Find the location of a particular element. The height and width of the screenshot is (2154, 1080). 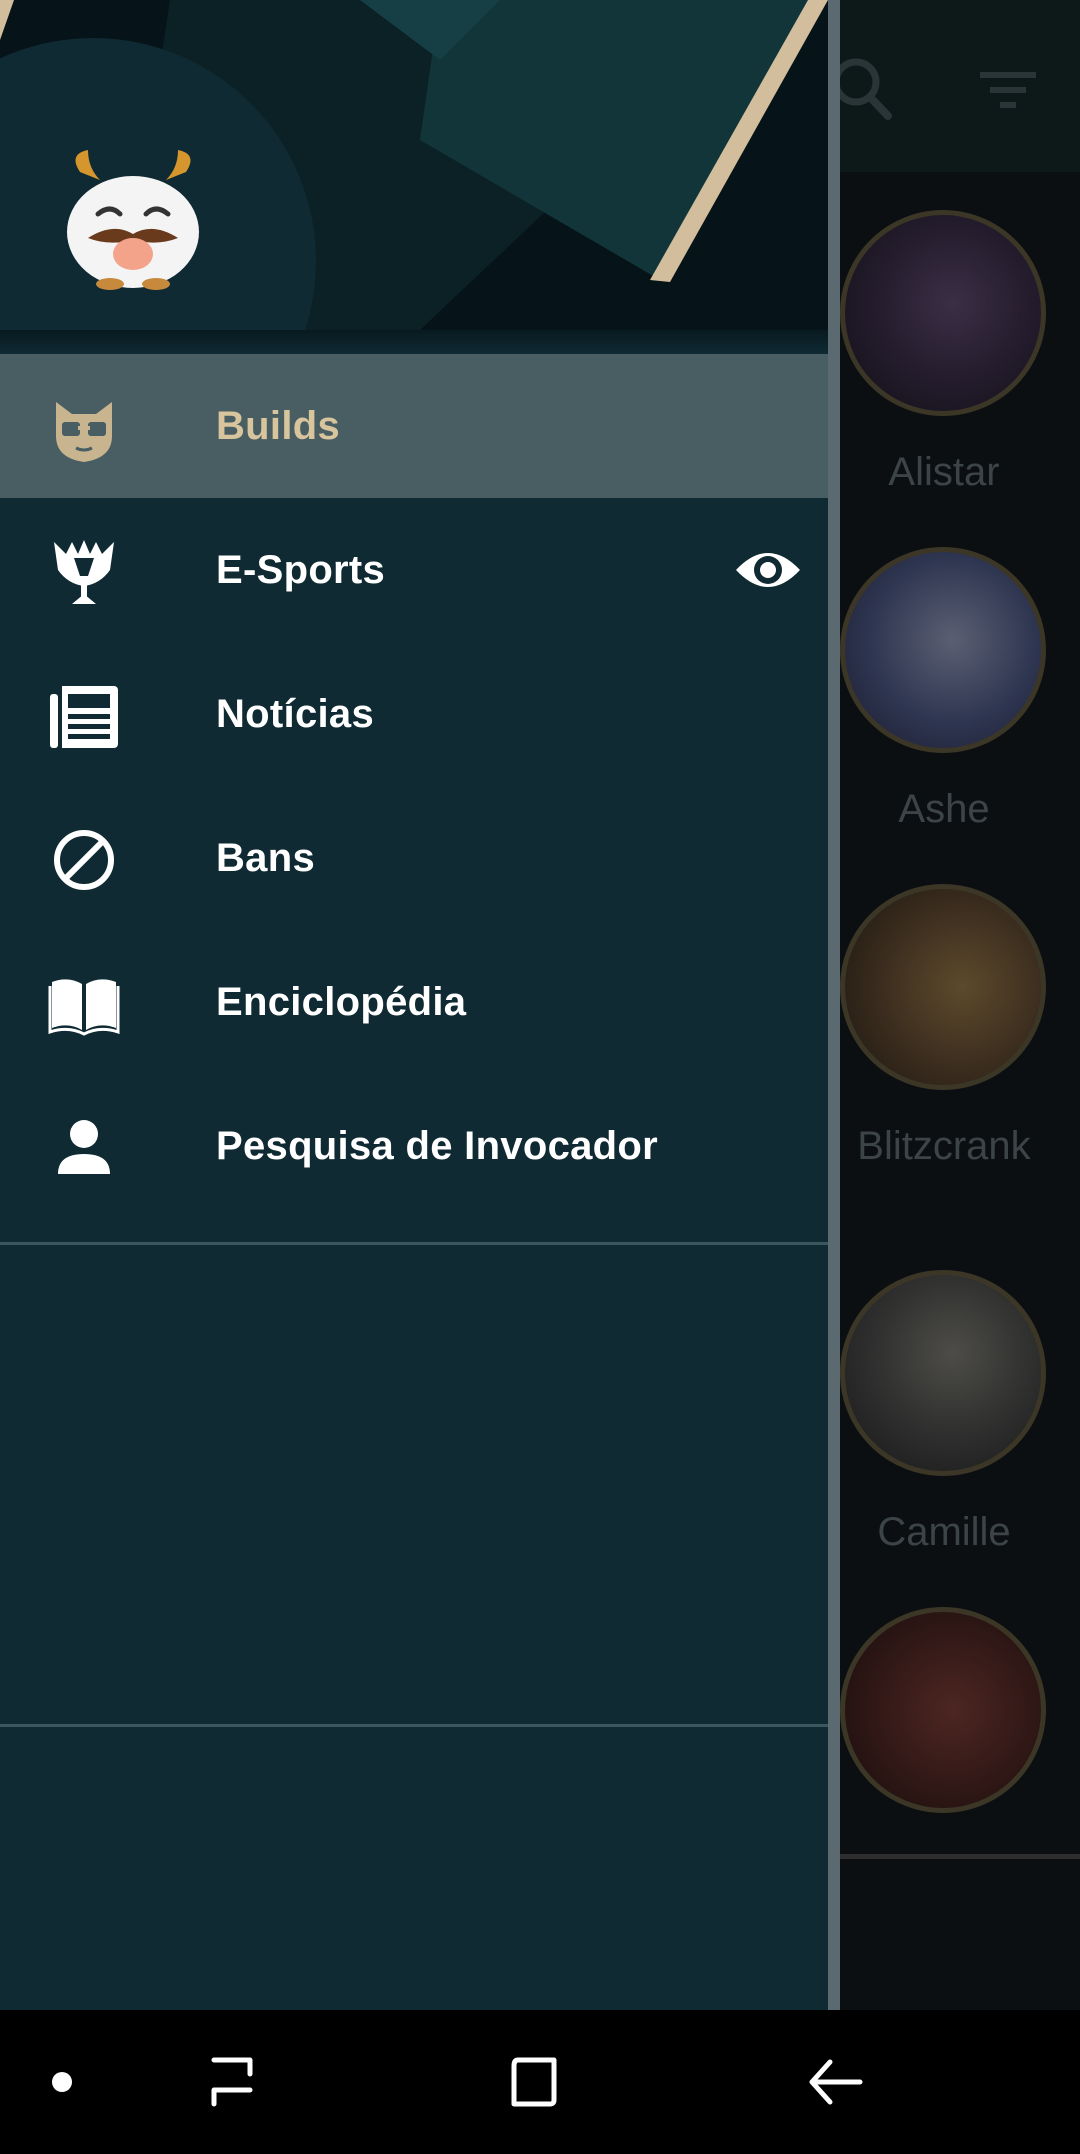

recents-icon is located at coordinates (232, 2082).